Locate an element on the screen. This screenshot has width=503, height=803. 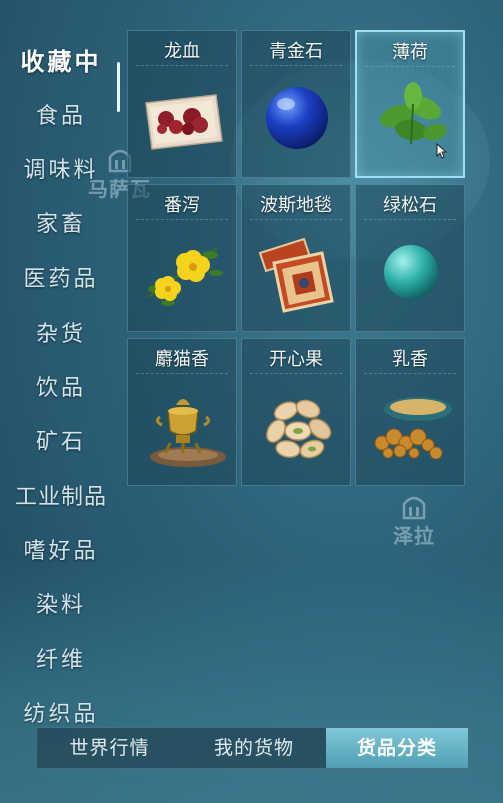
map-marker-zeila: 泽拉 is located at coordinates (414, 520).